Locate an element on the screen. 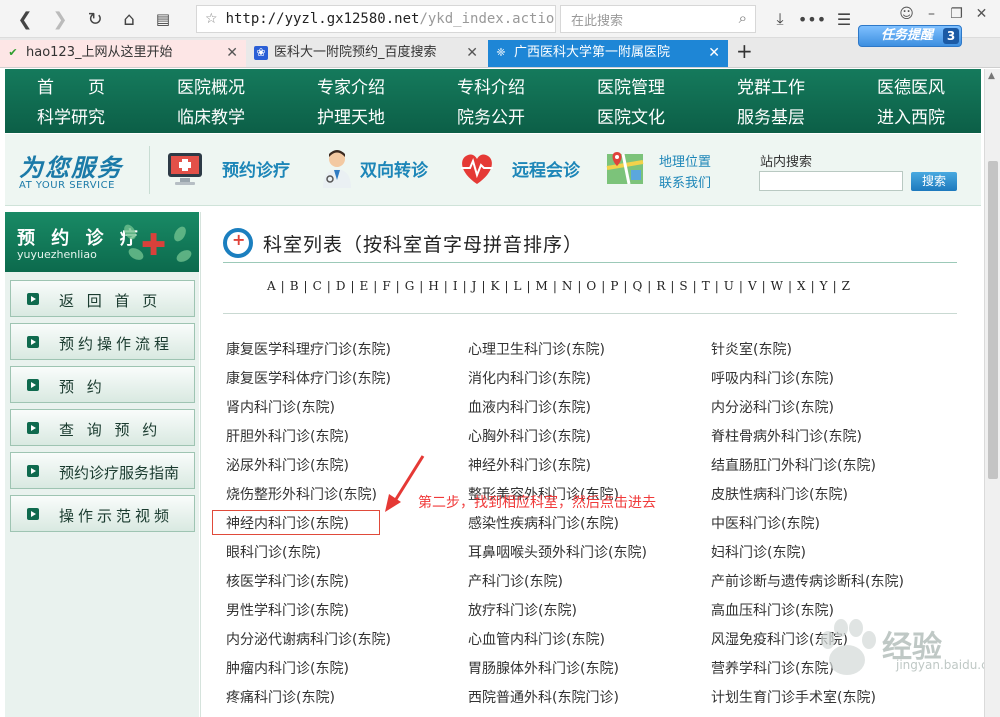 The width and height of the screenshot is (1000, 717). department-link: 神经外科门诊(东院) is located at coordinates (529, 465).